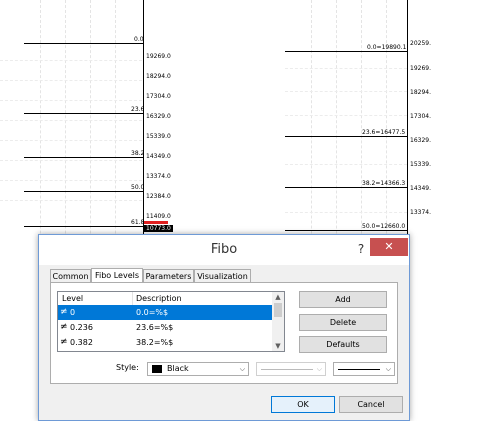  Describe the element at coordinates (222, 275) in the screenshot. I see `tab-visualization: Visualization` at that location.